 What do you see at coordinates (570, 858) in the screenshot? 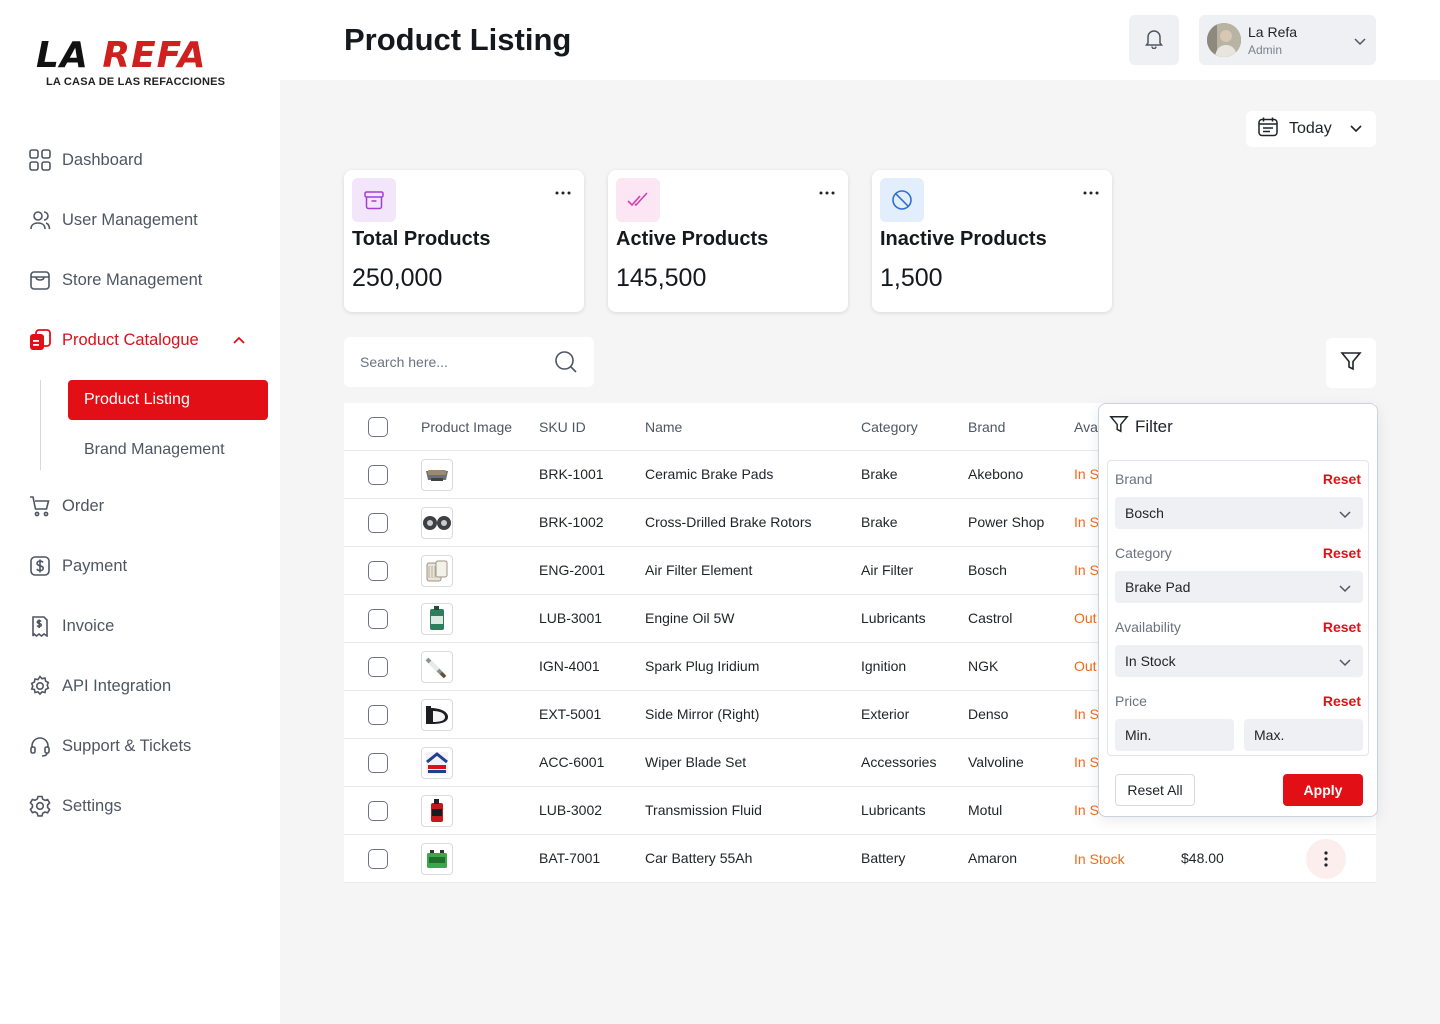
I see `sku-cell: BAT-7001` at bounding box center [570, 858].